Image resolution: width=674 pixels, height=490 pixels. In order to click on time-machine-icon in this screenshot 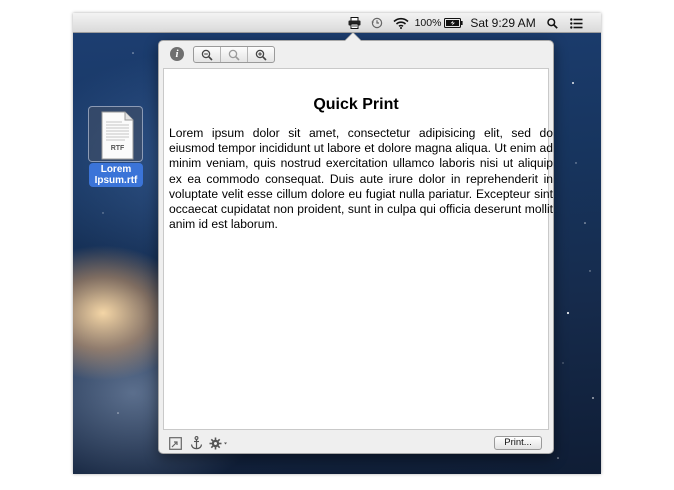, I will do `click(377, 23)`.